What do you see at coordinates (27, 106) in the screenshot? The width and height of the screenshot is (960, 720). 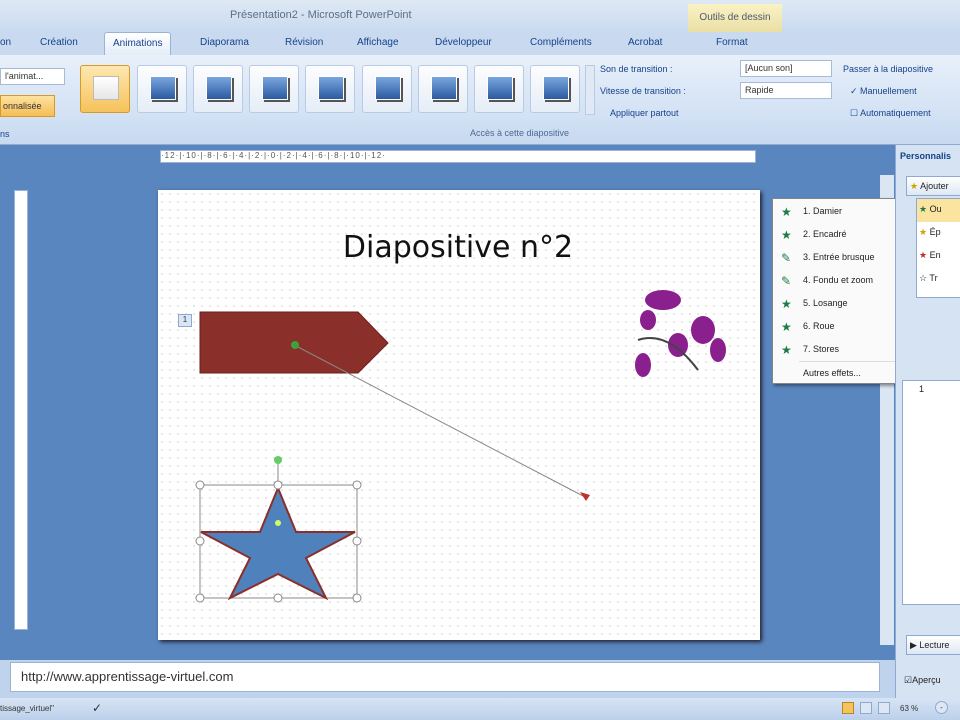 I see `custom-animation-button: onnalisée` at bounding box center [27, 106].